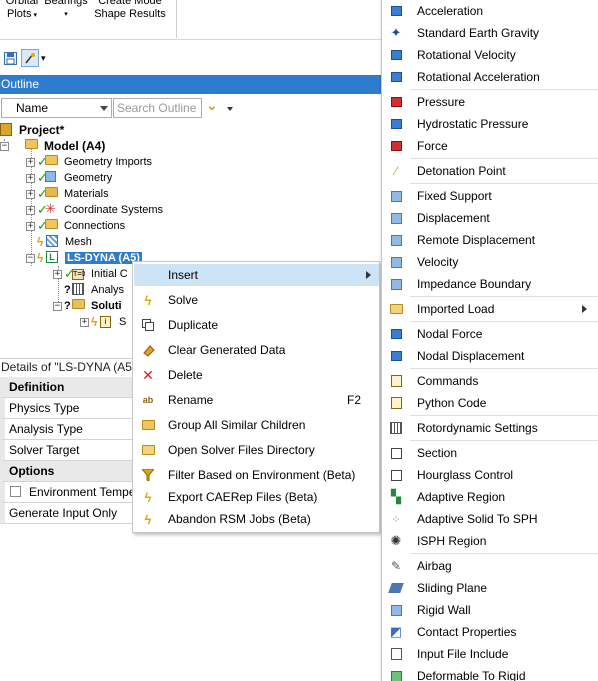  Describe the element at coordinates (64, 242) in the screenshot. I see `tree-item-mesh: ϟ Mesh` at that location.